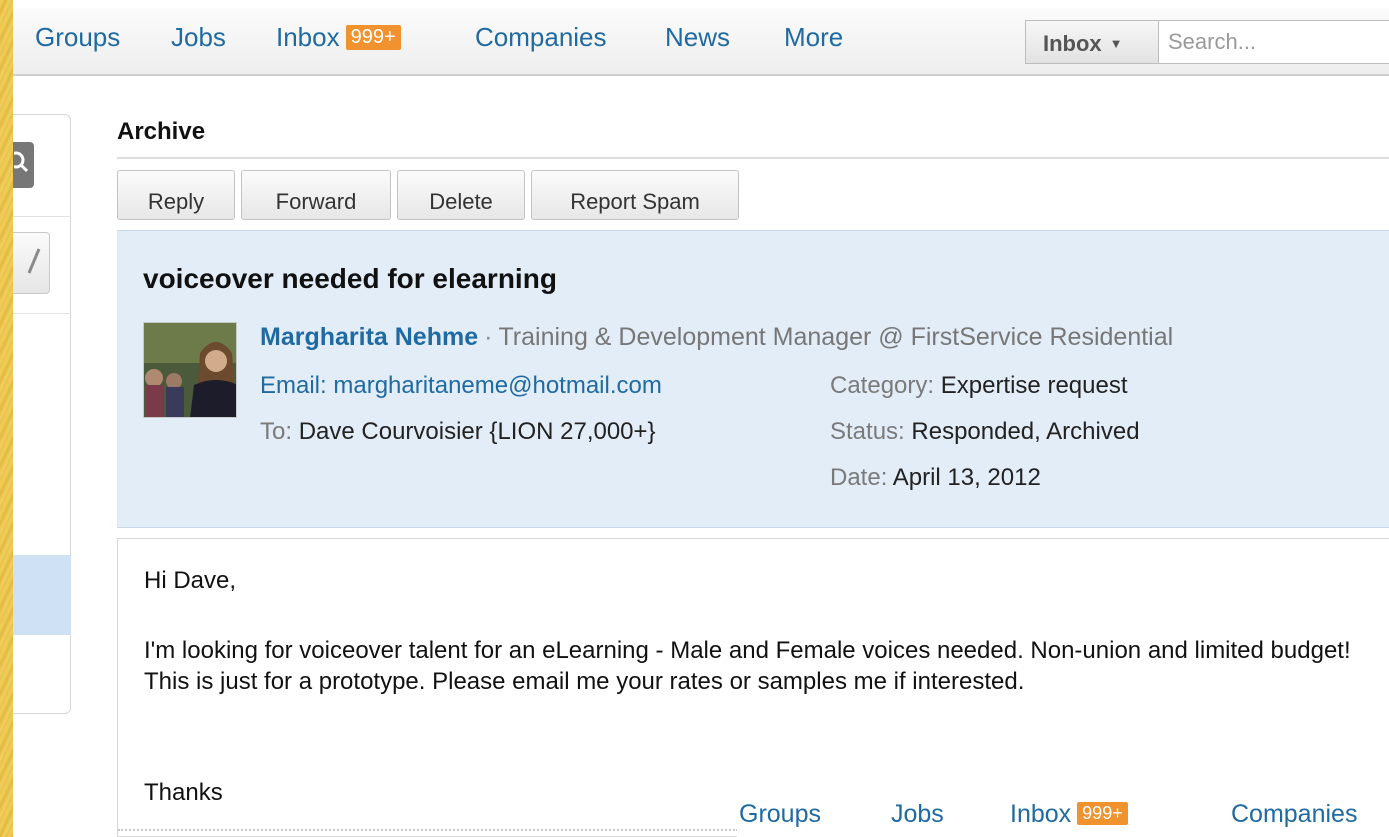  Describe the element at coordinates (176, 195) in the screenshot. I see `reply-button: Reply` at that location.